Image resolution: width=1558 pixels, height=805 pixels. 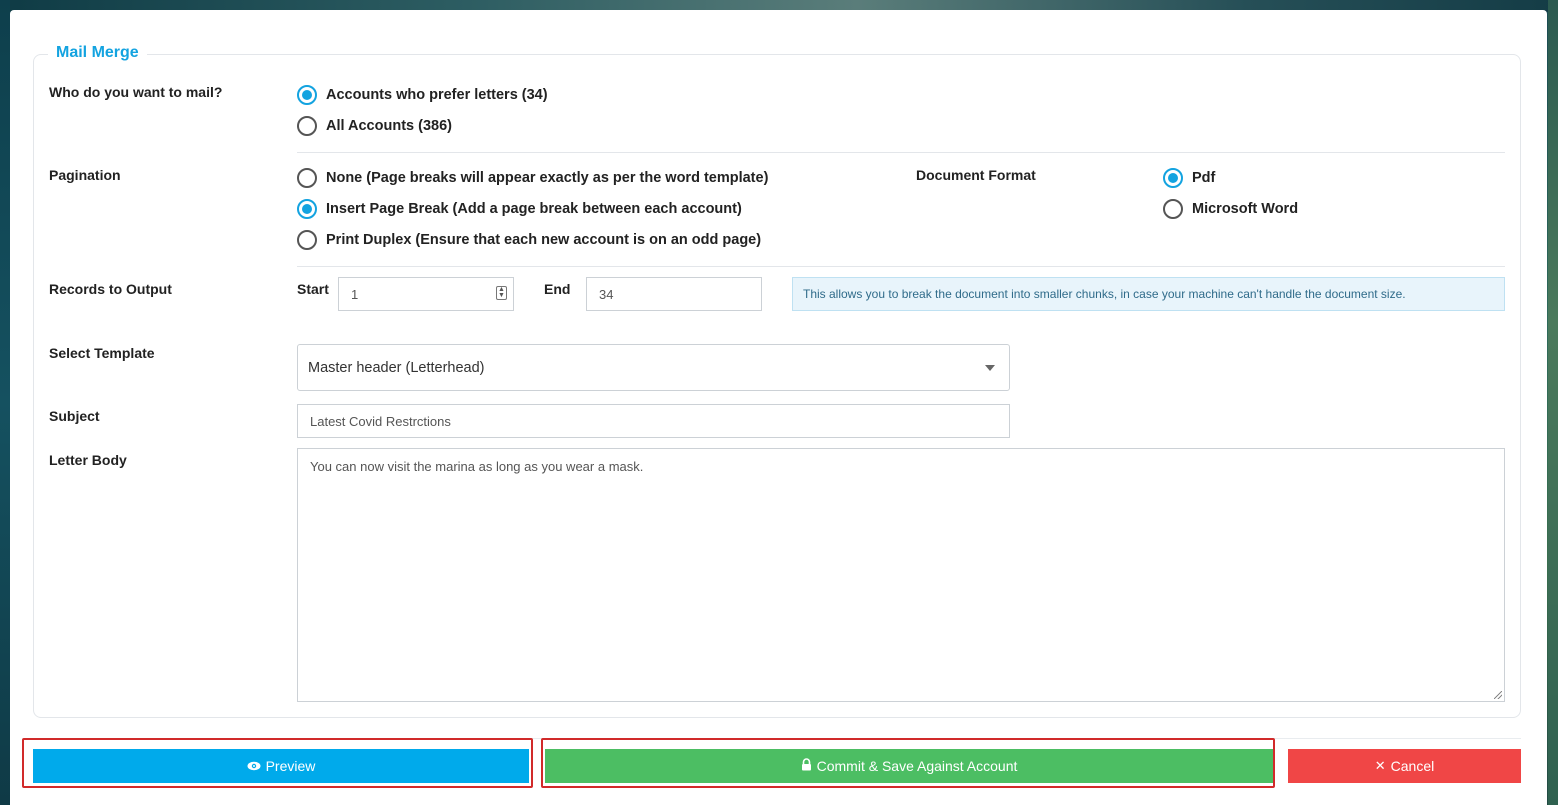 What do you see at coordinates (97, 53) in the screenshot?
I see `mail-merge-legend: Mail Merge` at bounding box center [97, 53].